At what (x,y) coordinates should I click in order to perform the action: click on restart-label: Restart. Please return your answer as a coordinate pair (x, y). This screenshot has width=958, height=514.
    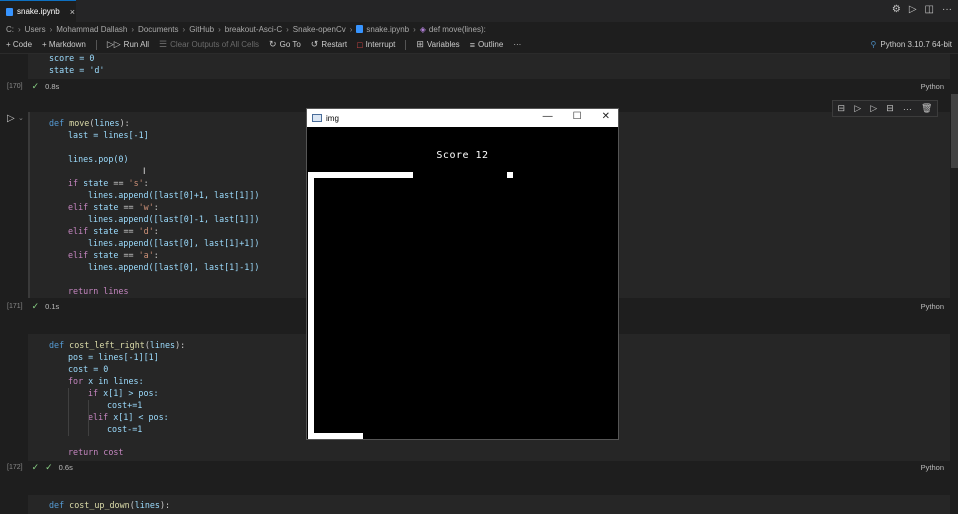
    Looking at the image, I should click on (334, 44).